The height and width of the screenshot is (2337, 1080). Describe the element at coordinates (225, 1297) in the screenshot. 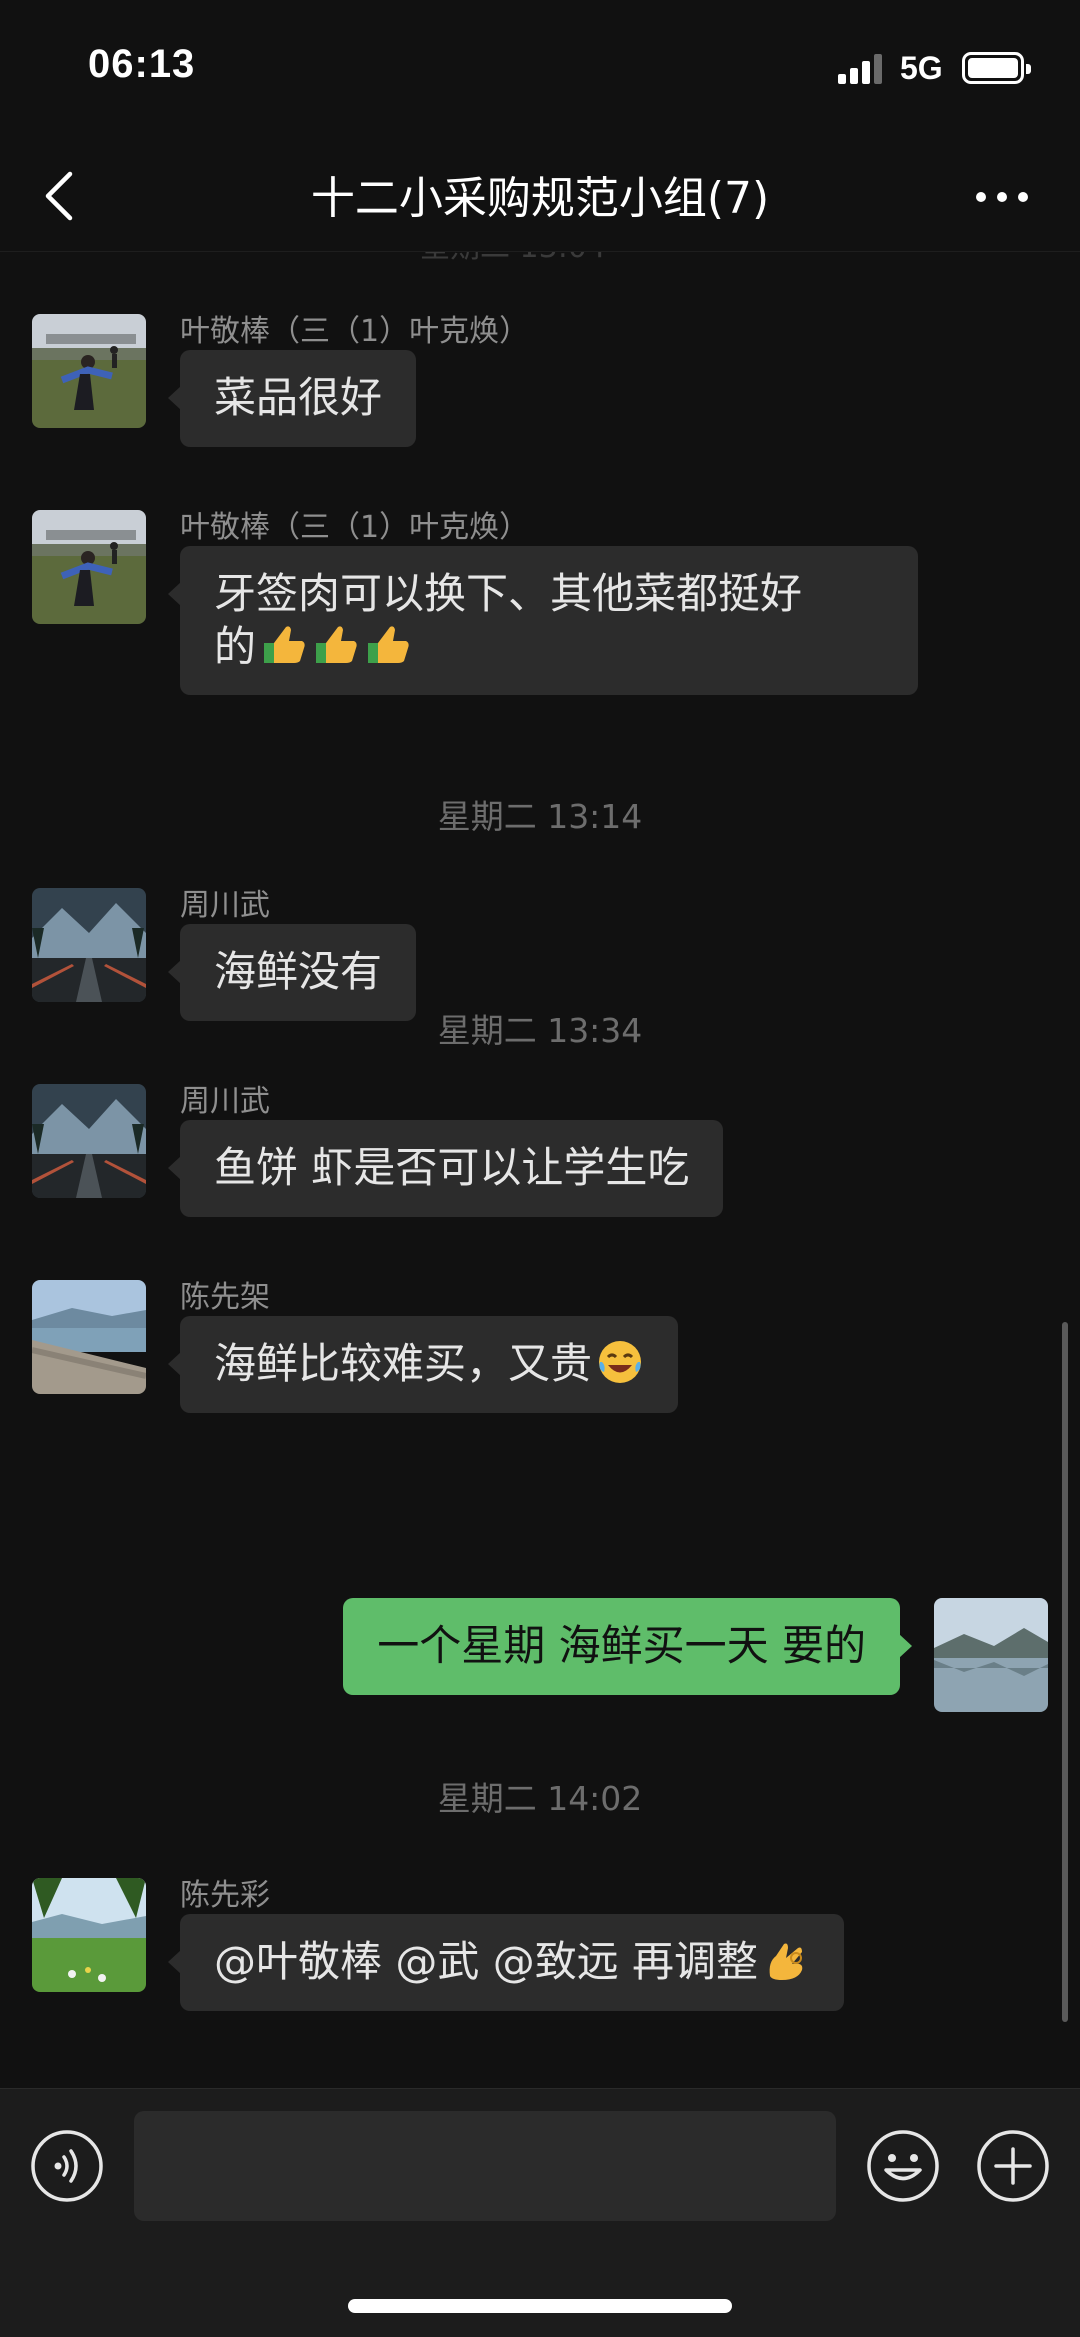

I see `sender-name: 陈先架` at that location.